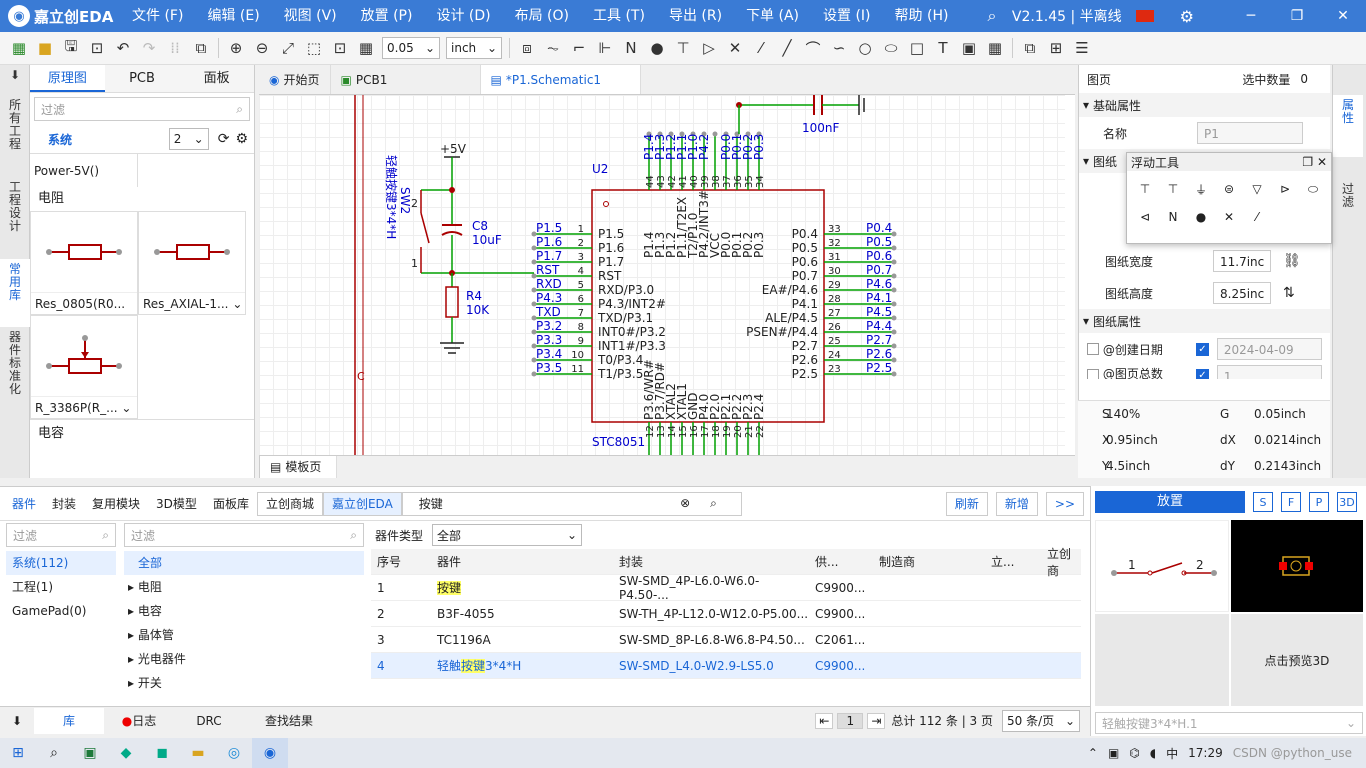  I want to click on tab-library: 库, so click(69, 720).